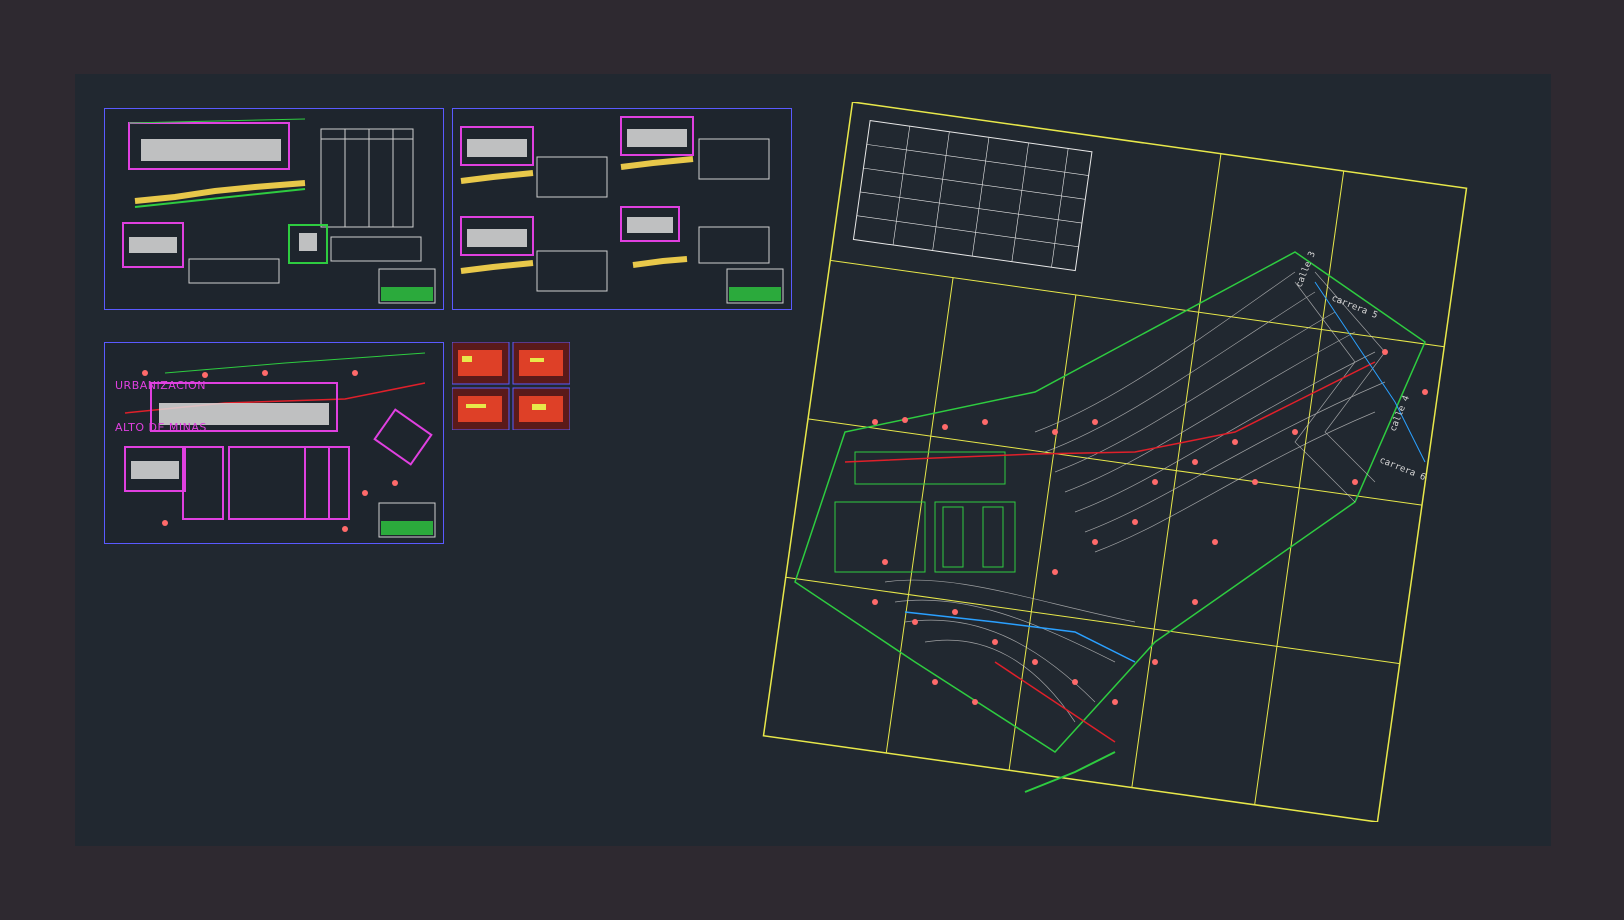 Image resolution: width=1624 pixels, height=920 pixels. I want to click on road-label-calle-4: calle 4, so click(1400, 413).